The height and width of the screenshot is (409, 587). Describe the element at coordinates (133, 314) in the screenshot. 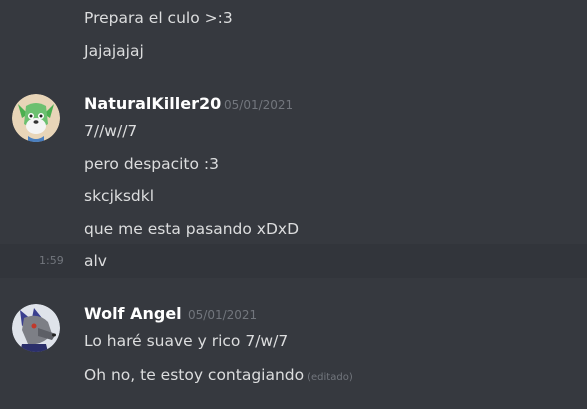

I see `username-wolf-angel: Wolf Angel` at that location.